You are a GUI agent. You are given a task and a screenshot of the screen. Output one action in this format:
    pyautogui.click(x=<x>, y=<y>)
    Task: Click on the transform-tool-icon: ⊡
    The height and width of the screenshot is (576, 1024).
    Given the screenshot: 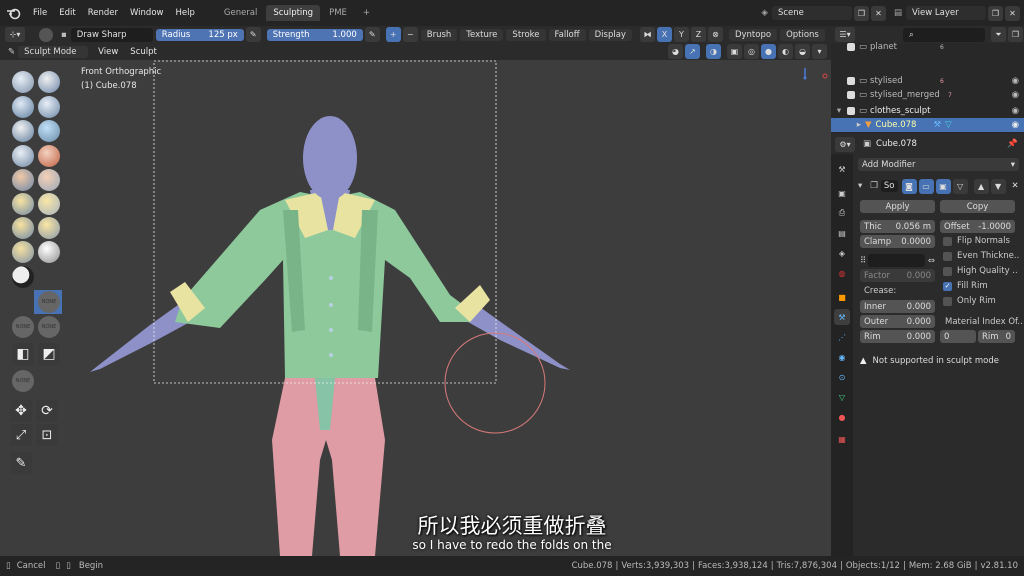 What is the action you would take?
    pyautogui.click(x=47, y=435)
    